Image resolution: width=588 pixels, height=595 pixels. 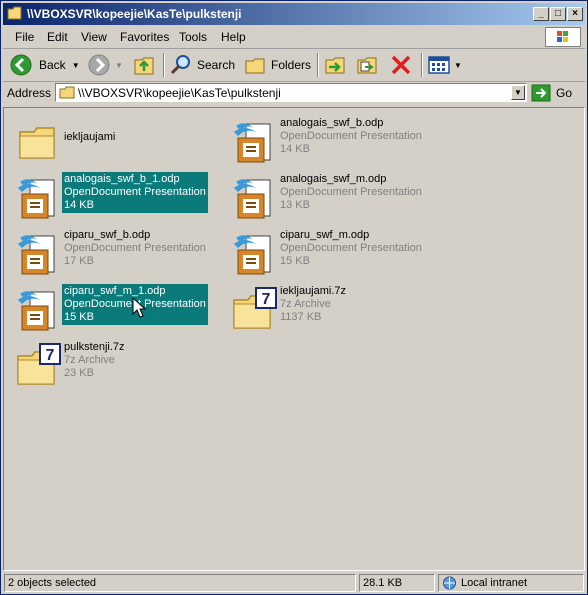 What do you see at coordinates (139, 307) in the screenshot?
I see `mouse-cursor-icon` at bounding box center [139, 307].